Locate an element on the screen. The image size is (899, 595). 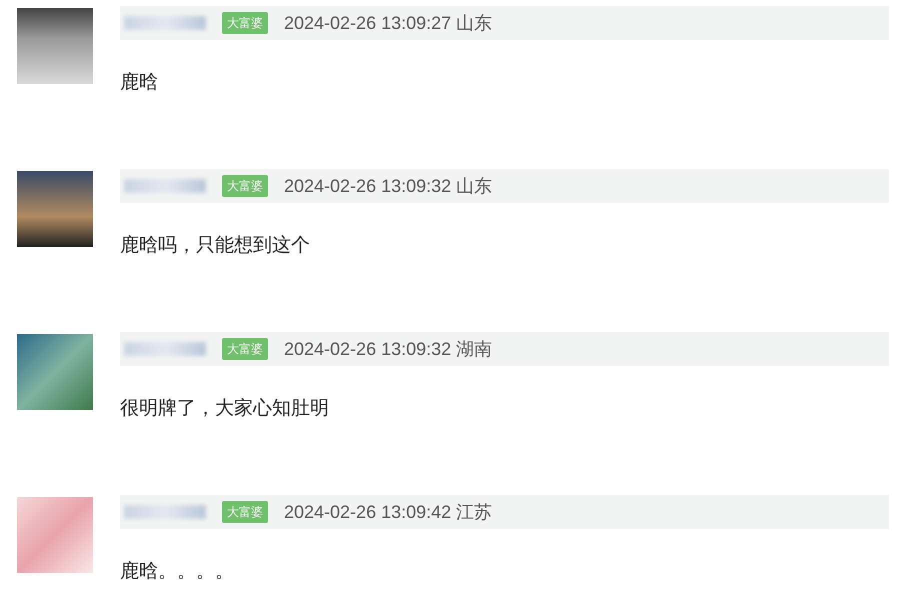
comment-time-location: 2024-02-26 13:09:27 山东 is located at coordinates (388, 23).